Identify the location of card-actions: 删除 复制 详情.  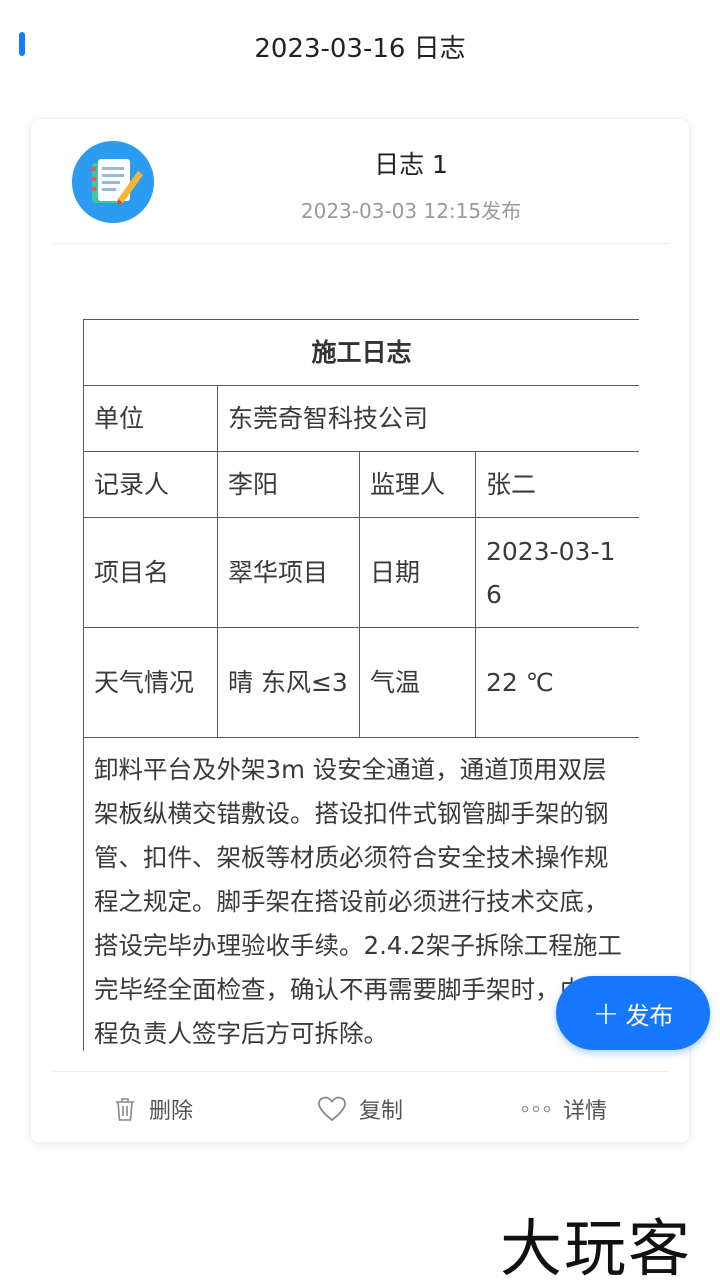
(360, 1109).